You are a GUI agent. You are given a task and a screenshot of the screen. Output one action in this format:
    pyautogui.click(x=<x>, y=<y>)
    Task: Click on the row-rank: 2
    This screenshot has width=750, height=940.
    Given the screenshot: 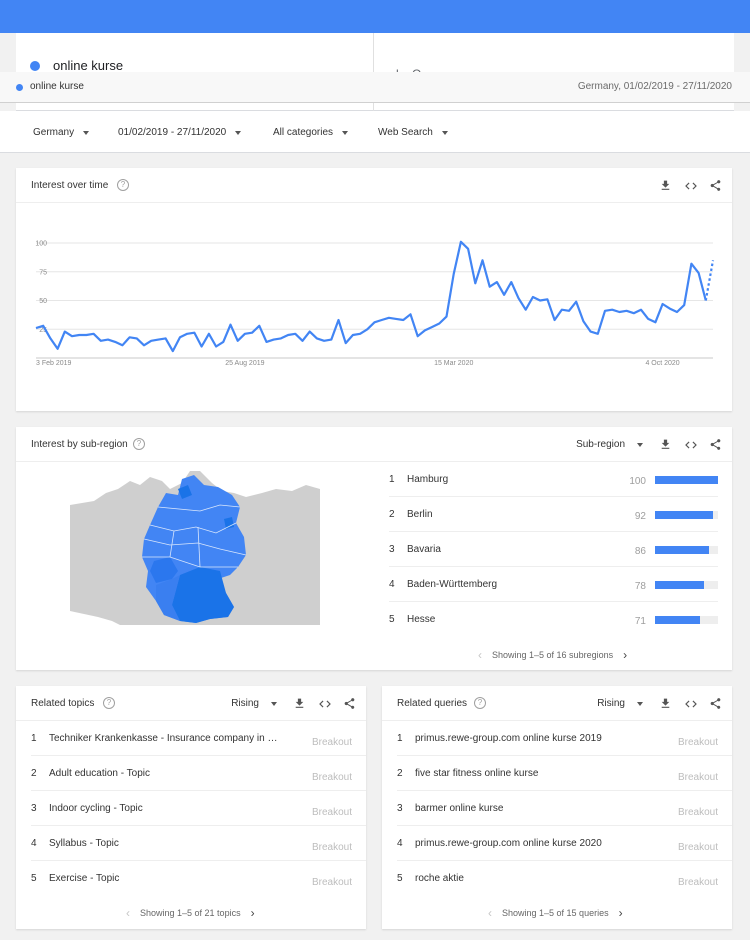 What is the action you would take?
    pyautogui.click(x=400, y=773)
    